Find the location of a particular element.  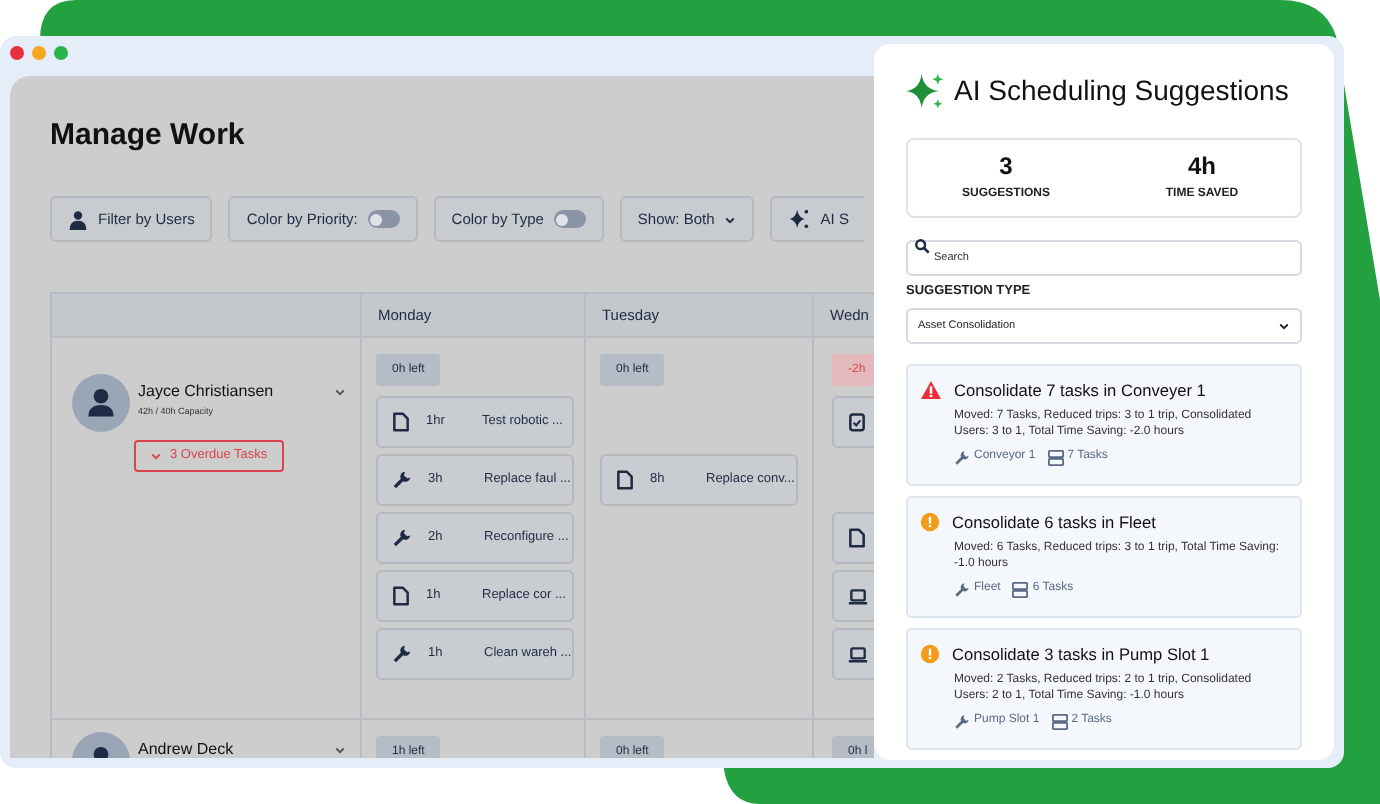

stat-value: 4h is located at coordinates (1201, 165).